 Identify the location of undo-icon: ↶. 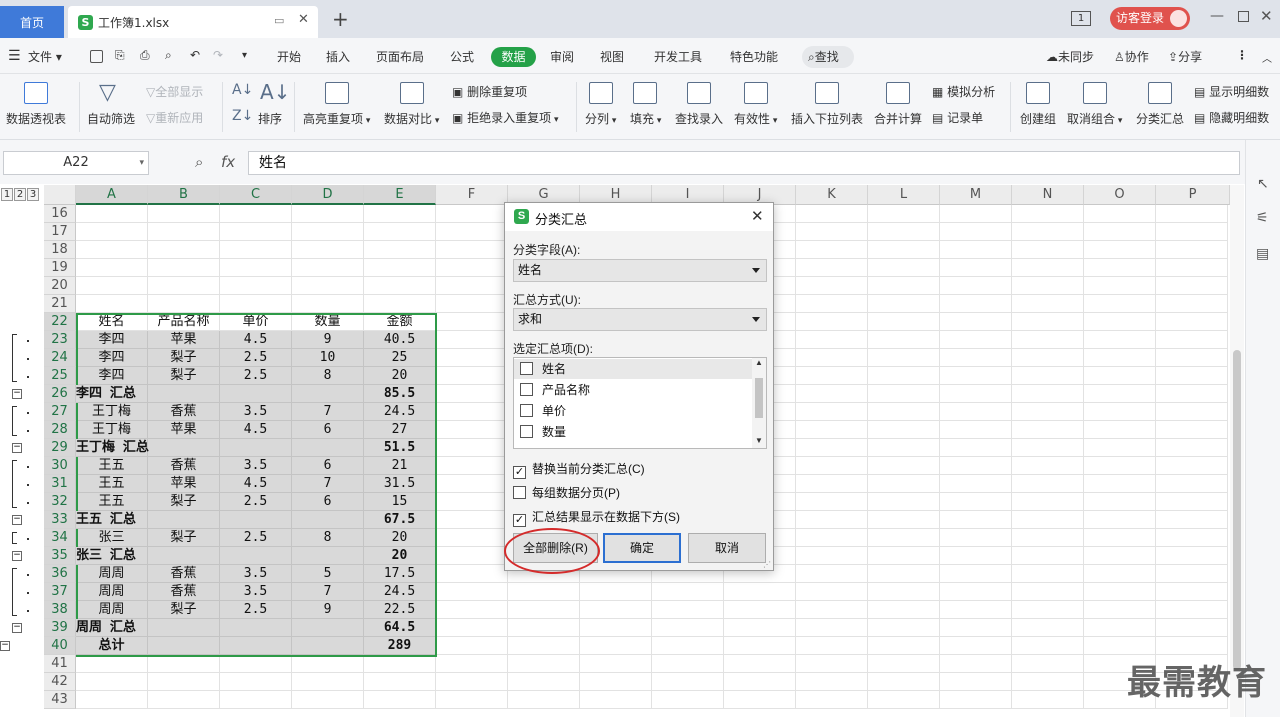
(195, 55).